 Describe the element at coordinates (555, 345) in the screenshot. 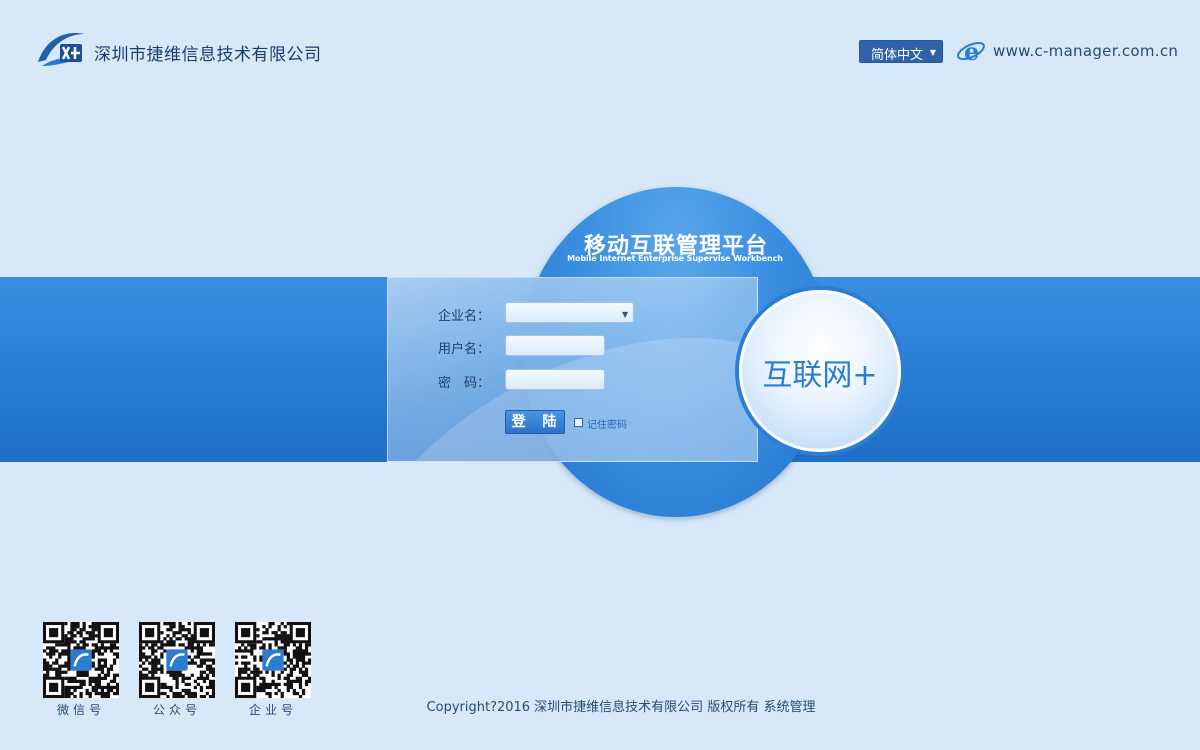

I see `username-input` at that location.